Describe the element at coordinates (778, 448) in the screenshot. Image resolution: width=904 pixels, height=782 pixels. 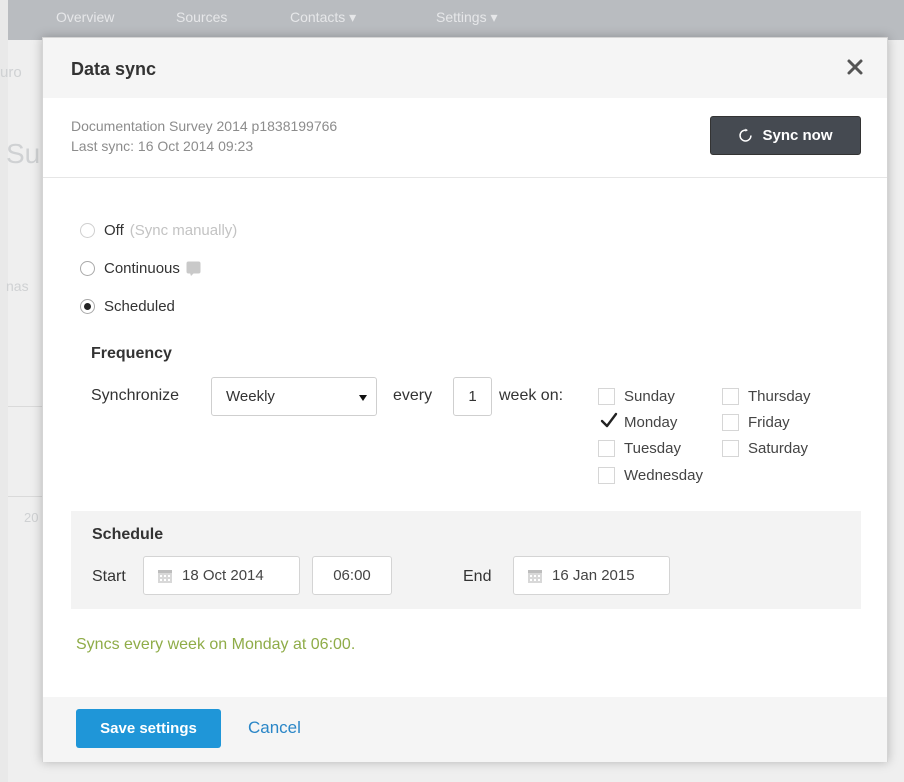
I see `day-label: Saturday` at that location.